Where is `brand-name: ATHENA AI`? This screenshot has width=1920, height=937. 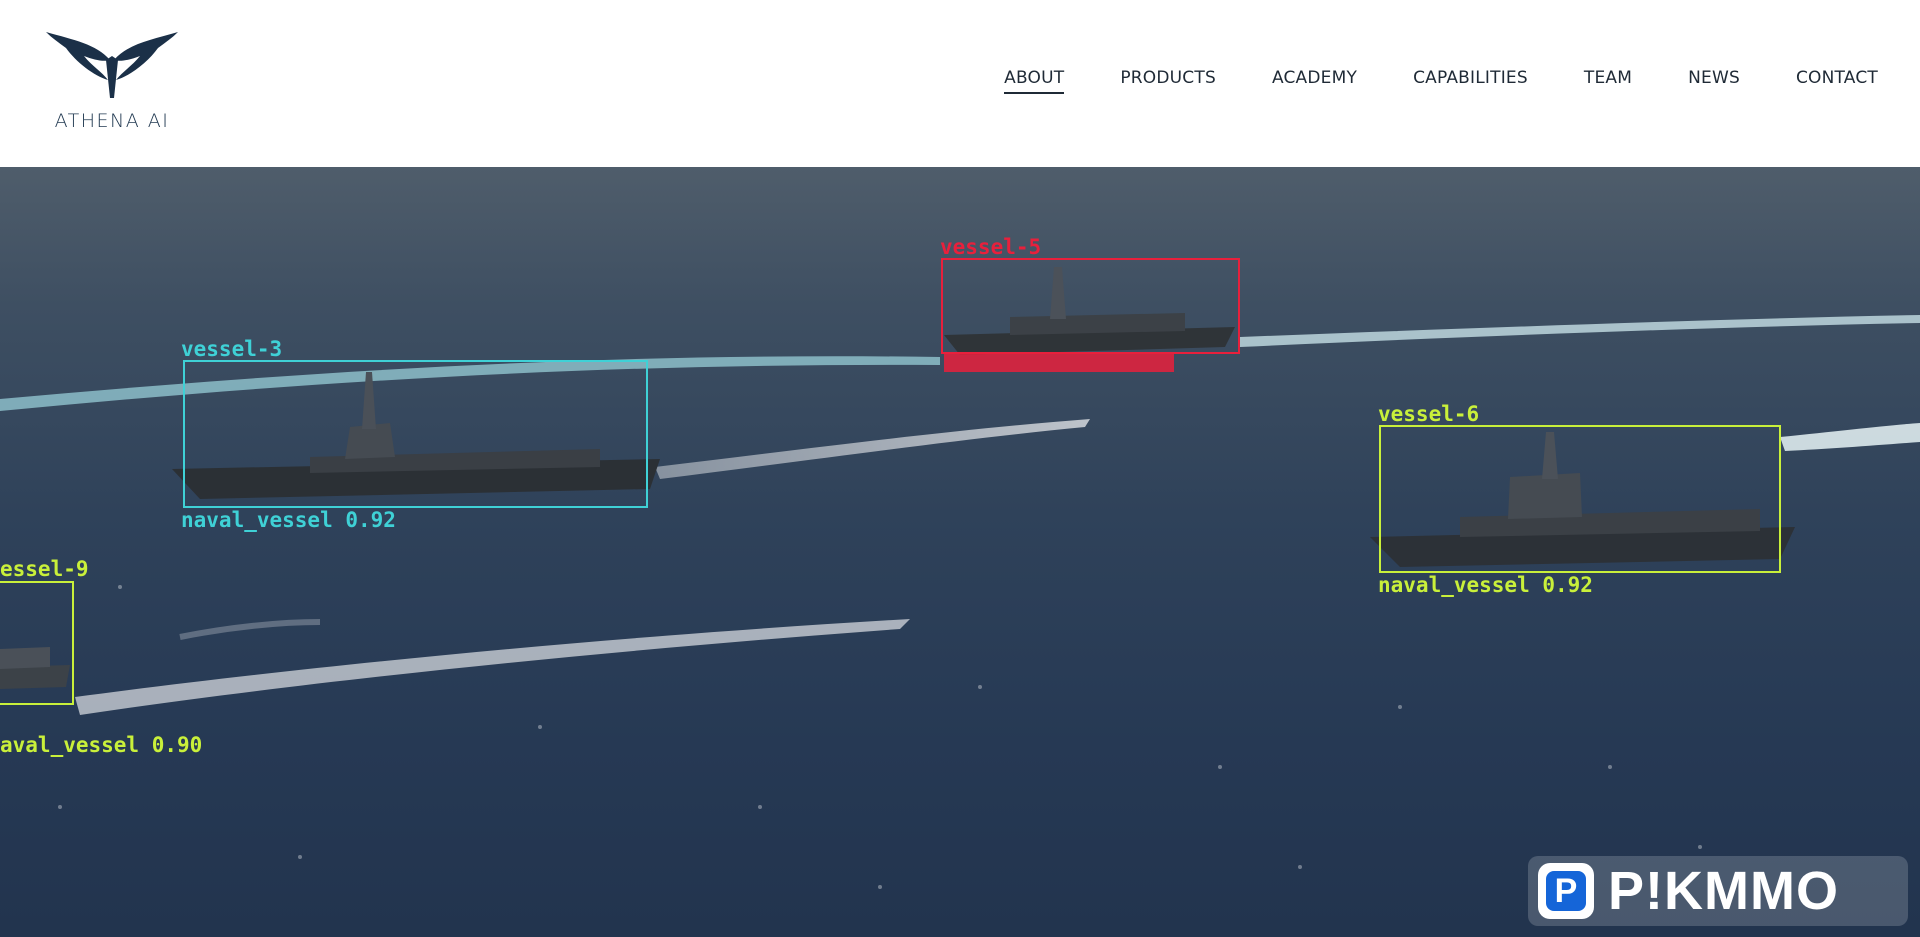
brand-name: ATHENA AI is located at coordinates (112, 121).